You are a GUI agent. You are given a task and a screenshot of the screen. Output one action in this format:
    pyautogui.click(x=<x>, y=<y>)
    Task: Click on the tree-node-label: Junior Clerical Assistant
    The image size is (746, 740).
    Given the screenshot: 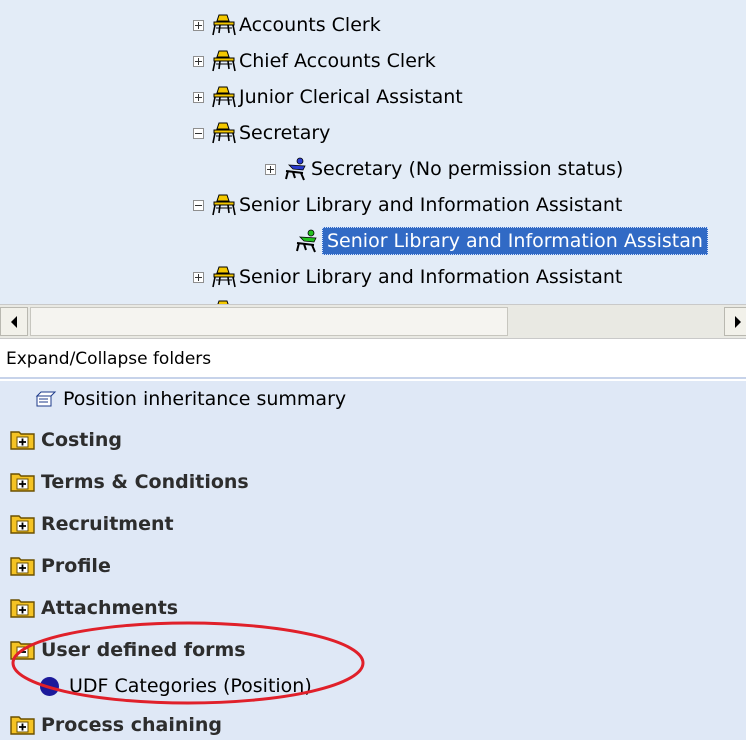 What is the action you would take?
    pyautogui.click(x=351, y=97)
    